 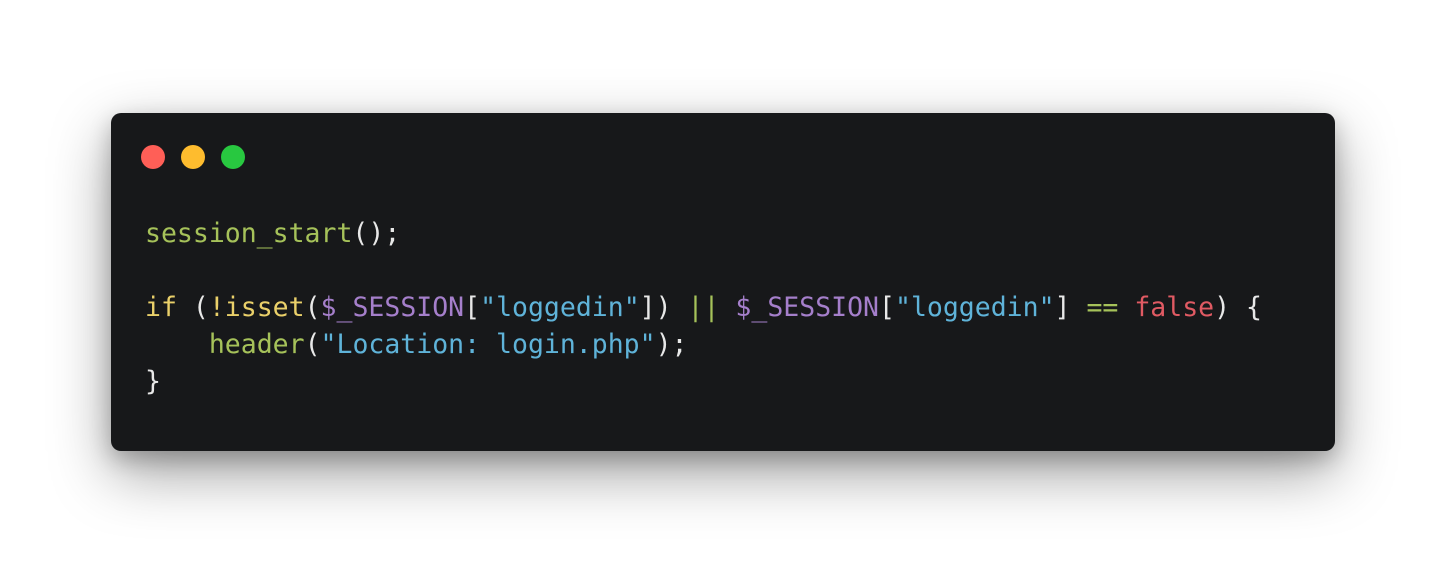 What do you see at coordinates (1174, 307) in the screenshot?
I see `code-token-boolean: false` at bounding box center [1174, 307].